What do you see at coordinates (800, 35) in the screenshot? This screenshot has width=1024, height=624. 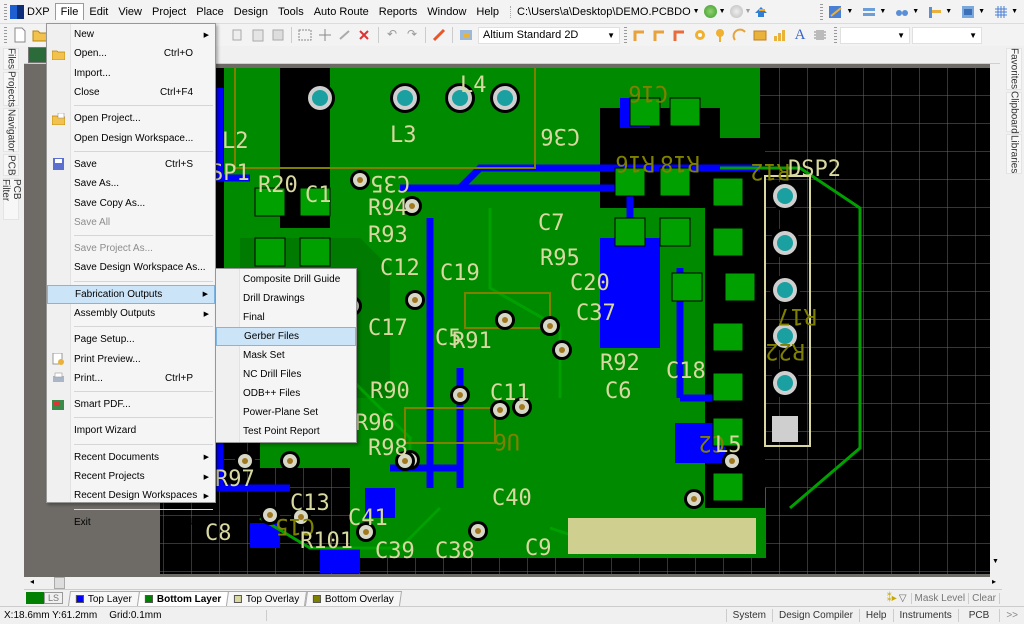 I see `place-string-icon: A` at bounding box center [800, 35].